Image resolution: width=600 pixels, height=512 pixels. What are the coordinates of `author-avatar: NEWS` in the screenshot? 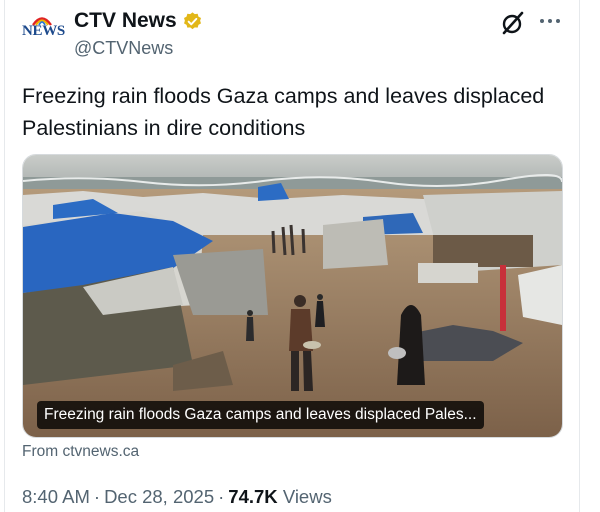 It's located at (43, 28).